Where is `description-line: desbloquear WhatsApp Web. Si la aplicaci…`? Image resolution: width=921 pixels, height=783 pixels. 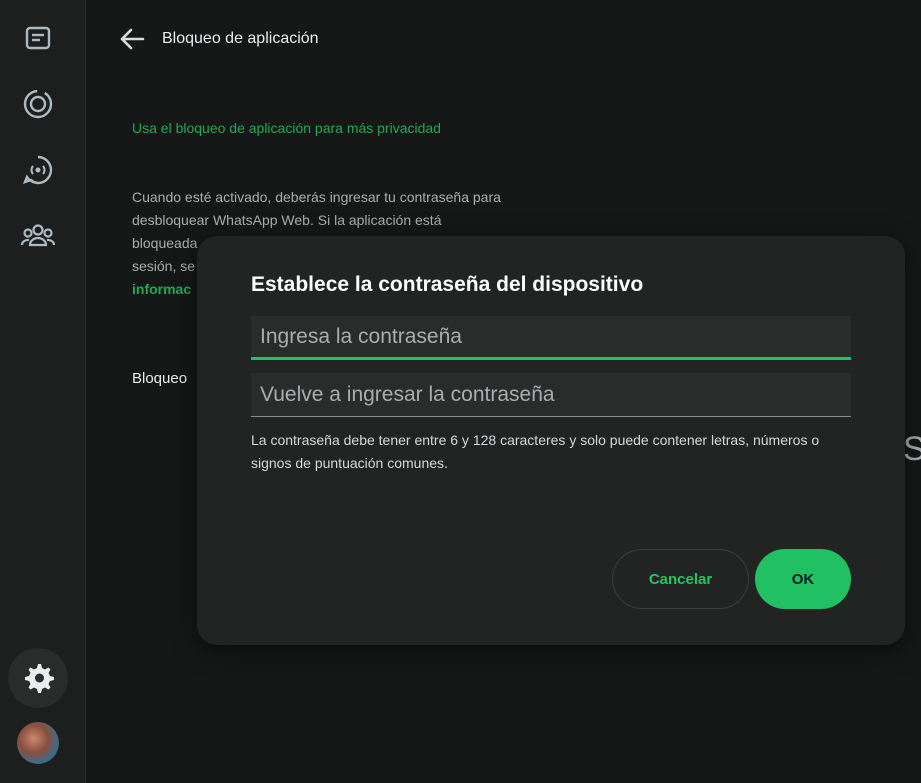 description-line: desbloquear WhatsApp Web. Si la aplicaci… is located at coordinates (287, 220).